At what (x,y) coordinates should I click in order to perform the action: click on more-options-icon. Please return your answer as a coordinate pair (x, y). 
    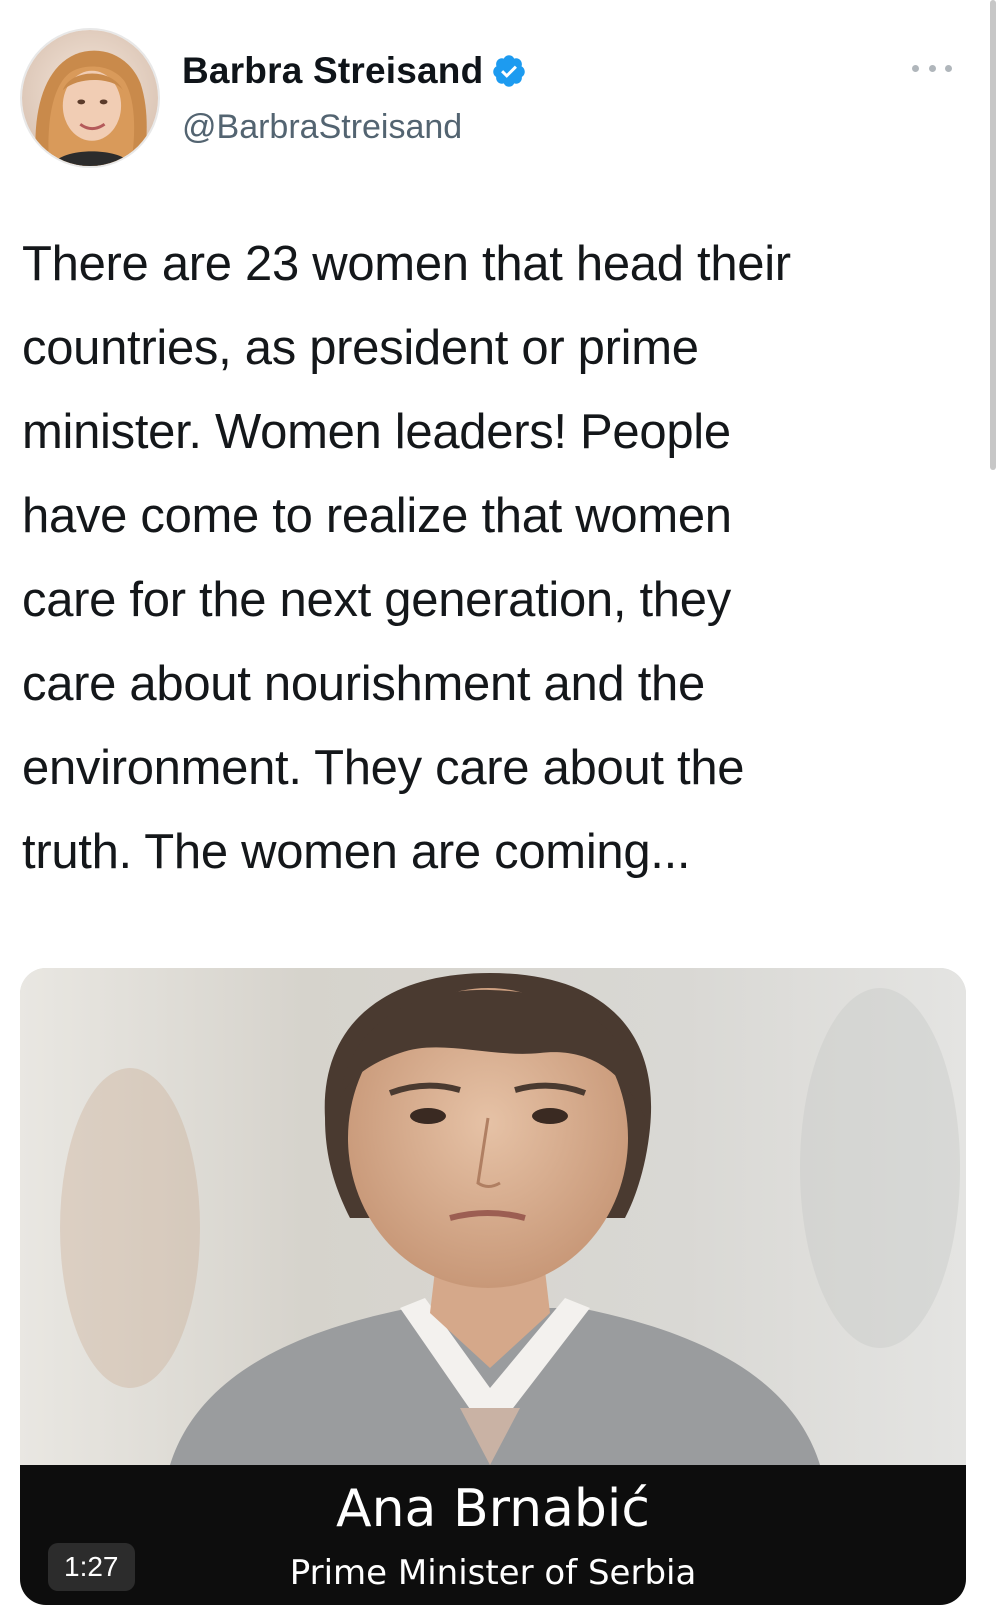
    Looking at the image, I should click on (932, 68).